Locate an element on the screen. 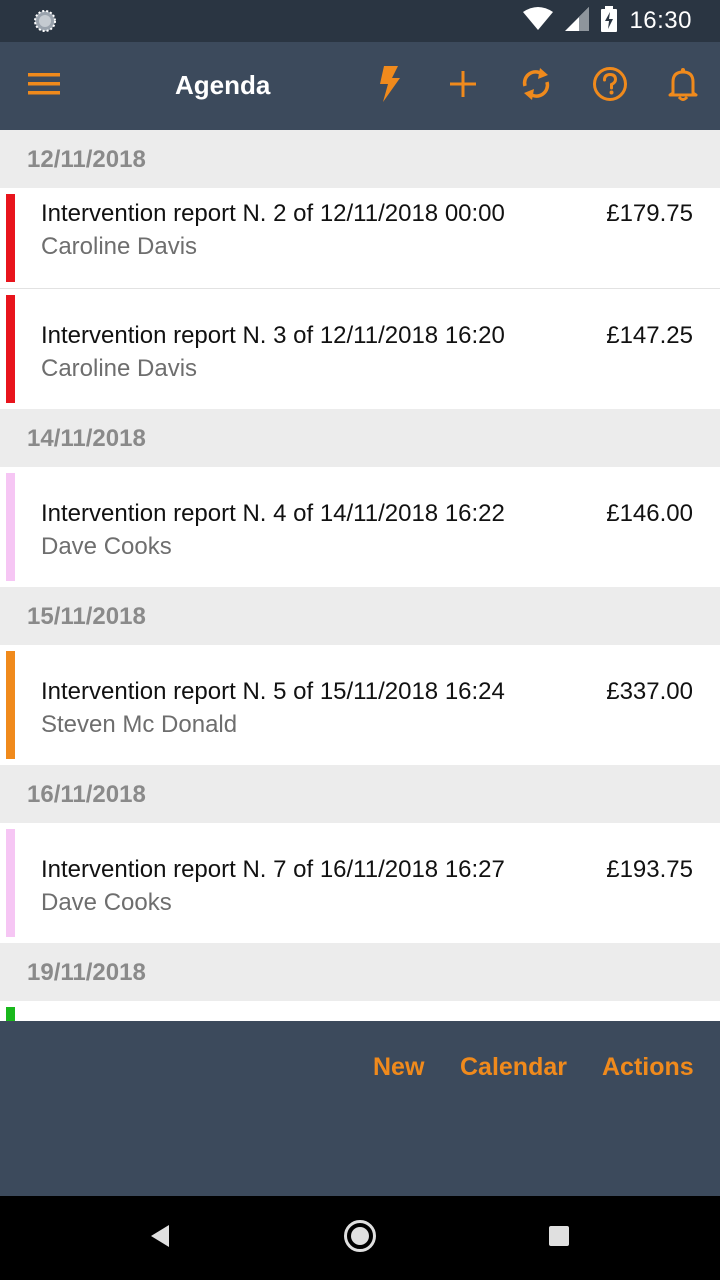  calendar-button: Calendar is located at coordinates (513, 1067).